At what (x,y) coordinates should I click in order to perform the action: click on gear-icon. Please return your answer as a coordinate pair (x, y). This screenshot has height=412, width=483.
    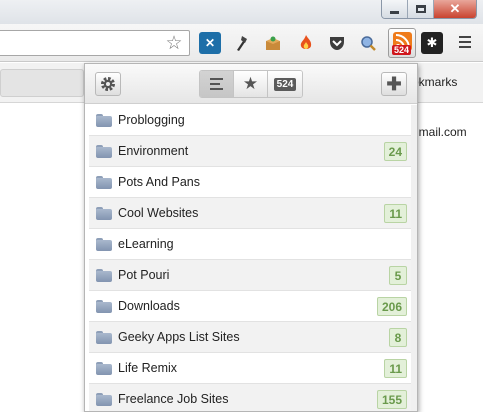
    Looking at the image, I should click on (108, 84).